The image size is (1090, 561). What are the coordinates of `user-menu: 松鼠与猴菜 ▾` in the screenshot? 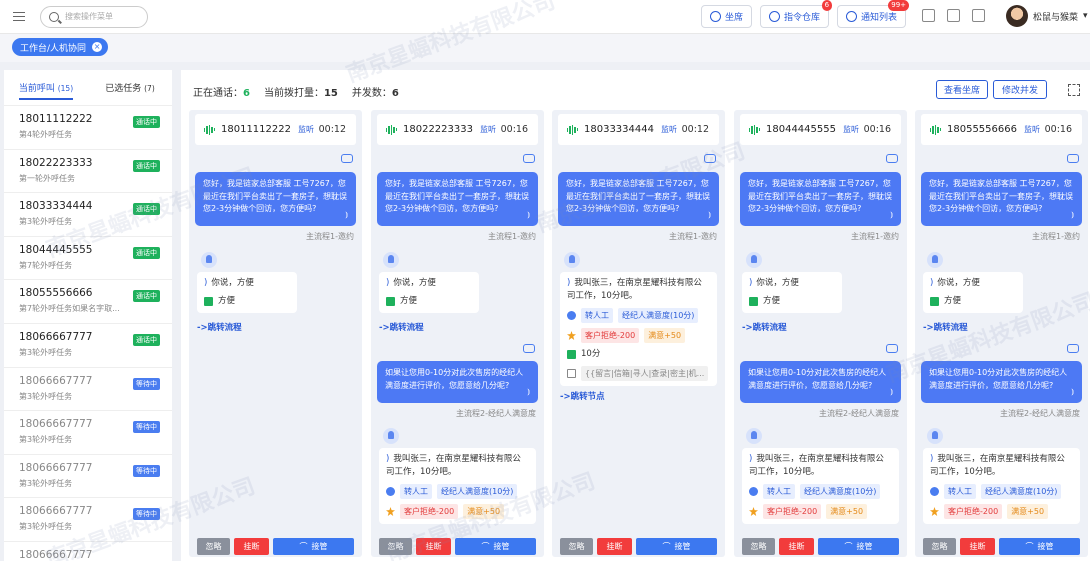 It's located at (1047, 16).